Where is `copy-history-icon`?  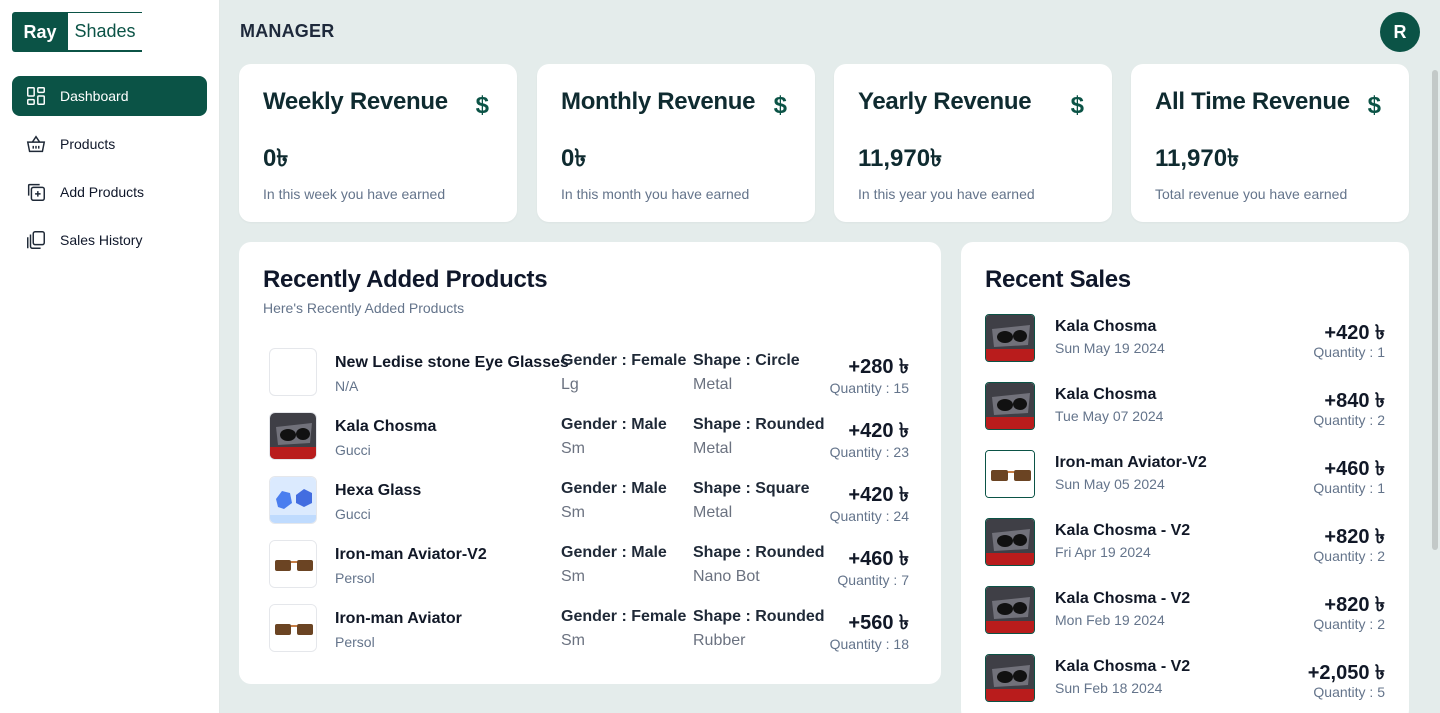
copy-history-icon is located at coordinates (36, 240).